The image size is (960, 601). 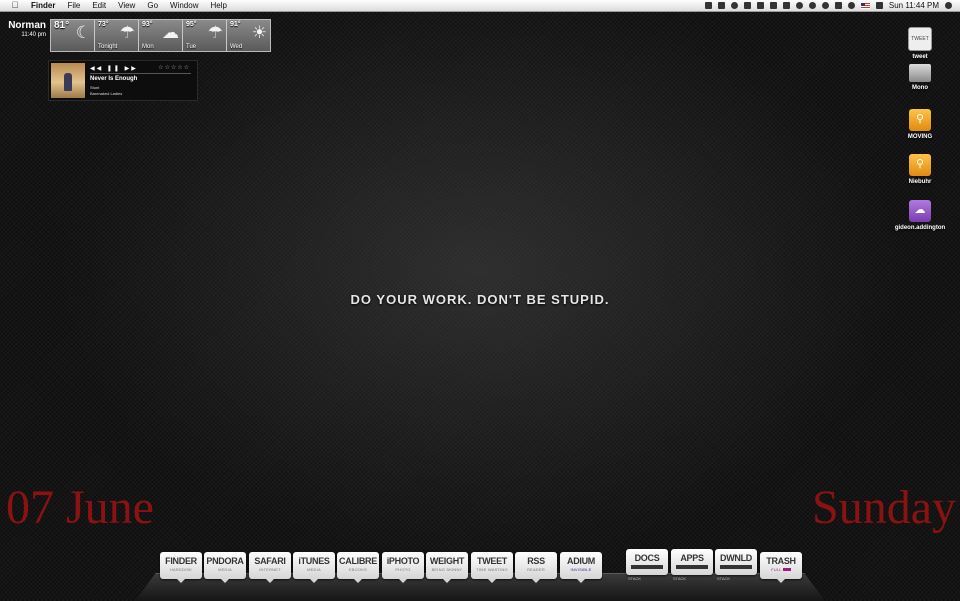 What do you see at coordinates (114, 79) in the screenshot?
I see `song-title: Never Is Enough` at bounding box center [114, 79].